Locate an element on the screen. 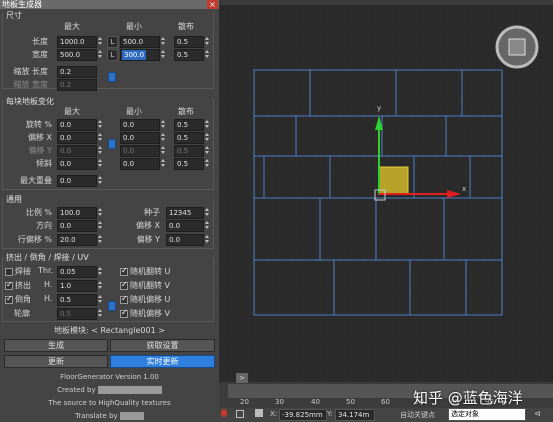 The image size is (553, 422). weld-checkbox is located at coordinates (9, 272).